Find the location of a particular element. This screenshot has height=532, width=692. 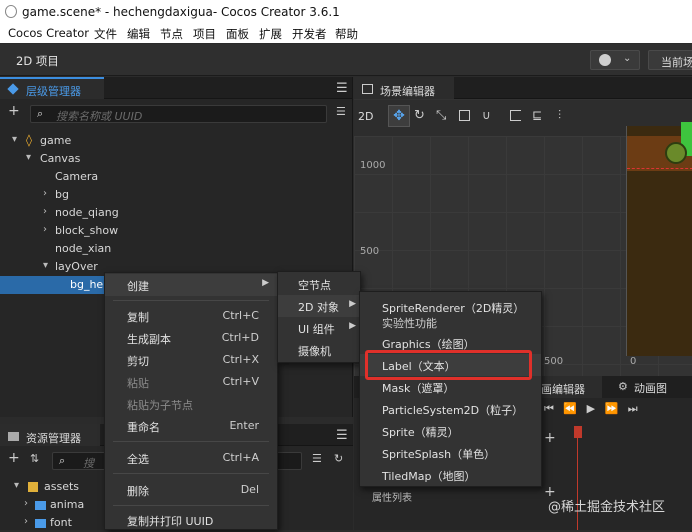

menu-item-paste-as-child: 粘贴为子节点 is located at coordinates (191, 404).